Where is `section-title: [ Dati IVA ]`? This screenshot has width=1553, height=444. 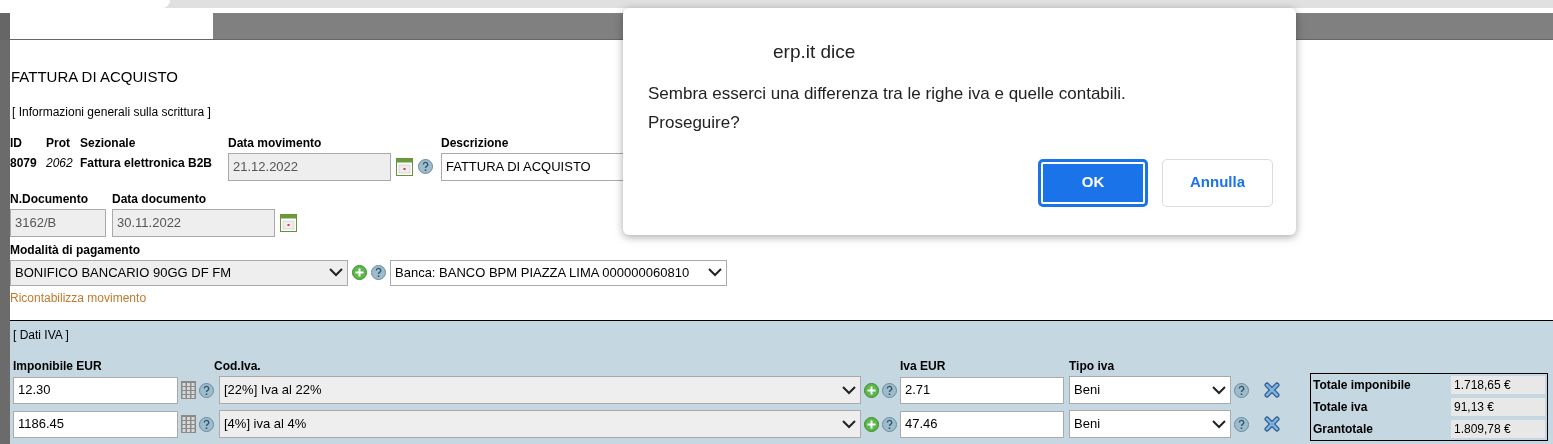 section-title: [ Dati IVA ] is located at coordinates (41, 335).